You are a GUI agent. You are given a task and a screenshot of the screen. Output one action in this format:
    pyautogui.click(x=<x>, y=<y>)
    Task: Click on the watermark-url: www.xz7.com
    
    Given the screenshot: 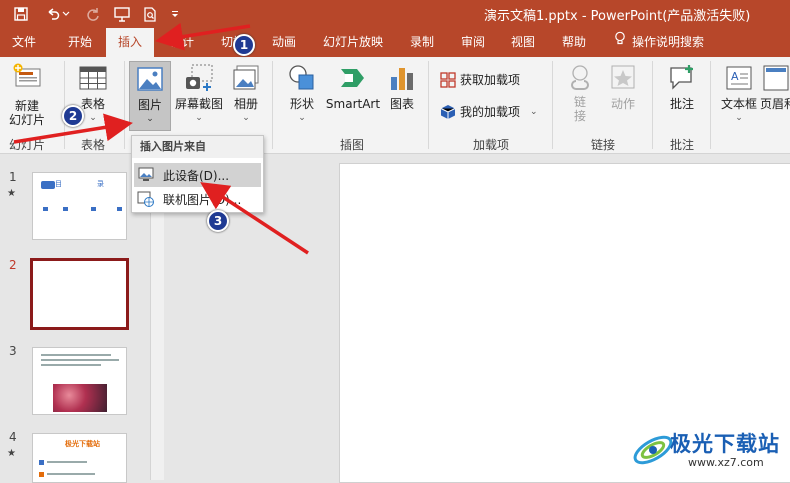 What is the action you would take?
    pyautogui.click(x=726, y=462)
    